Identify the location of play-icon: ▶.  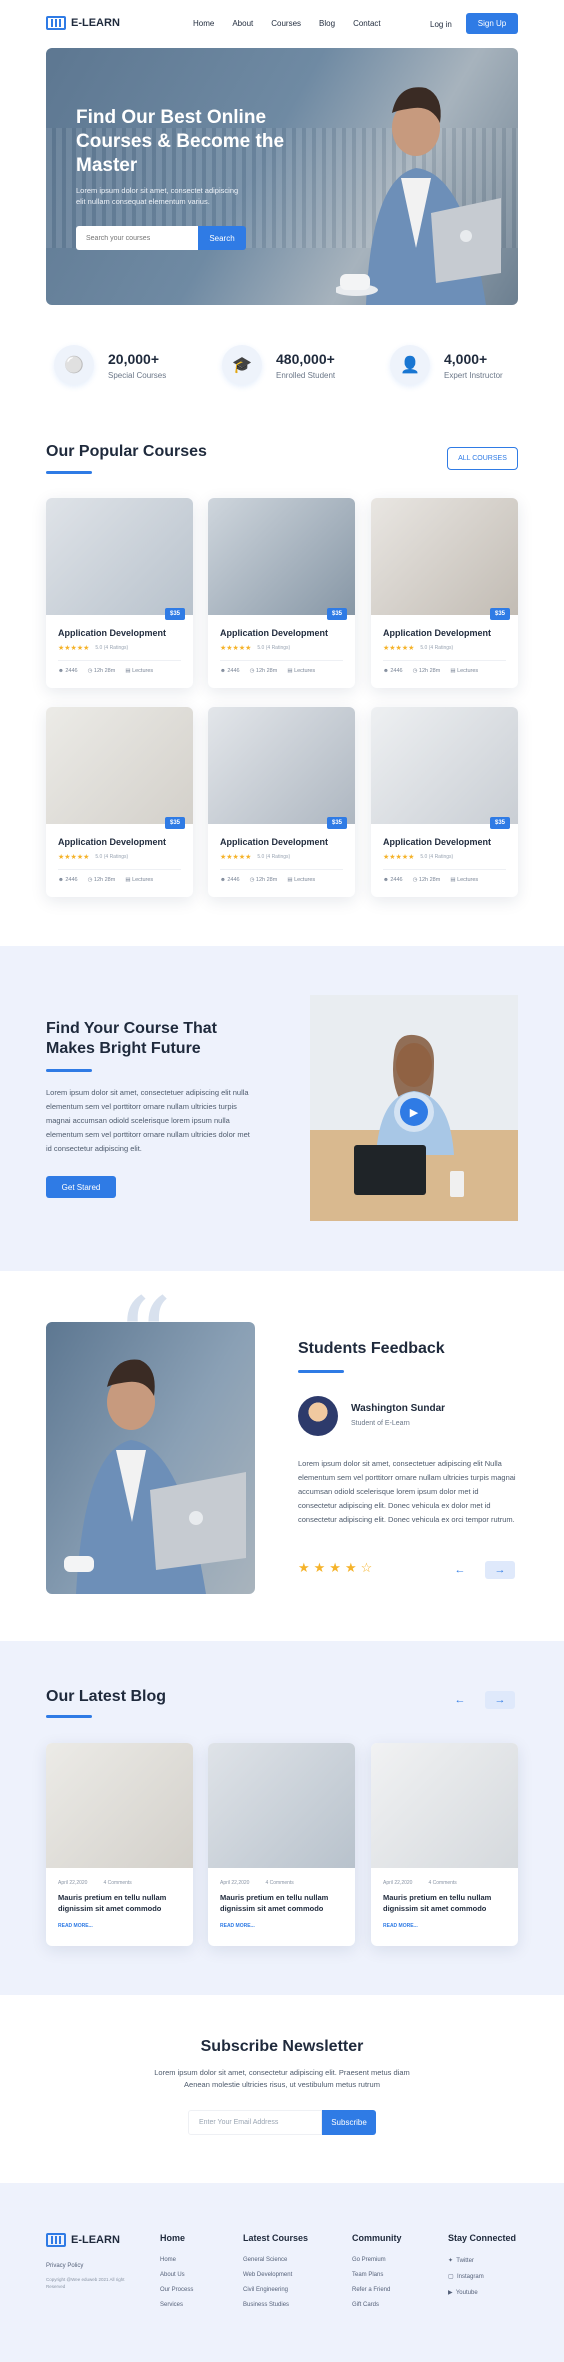
(414, 1112).